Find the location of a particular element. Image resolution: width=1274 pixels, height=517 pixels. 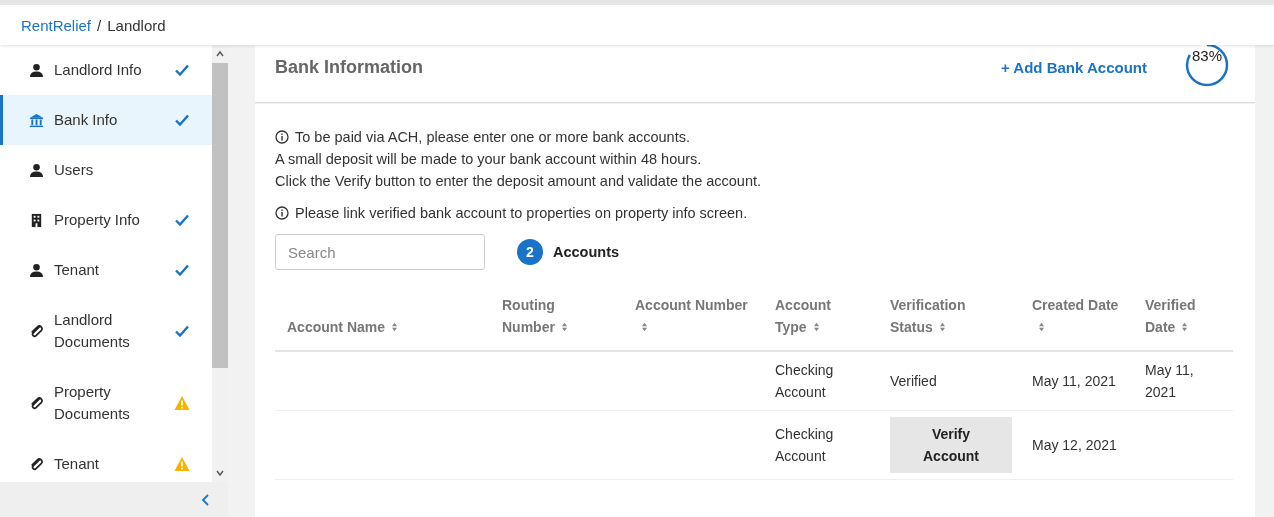

verify-account-button: Verify Account is located at coordinates (951, 445).